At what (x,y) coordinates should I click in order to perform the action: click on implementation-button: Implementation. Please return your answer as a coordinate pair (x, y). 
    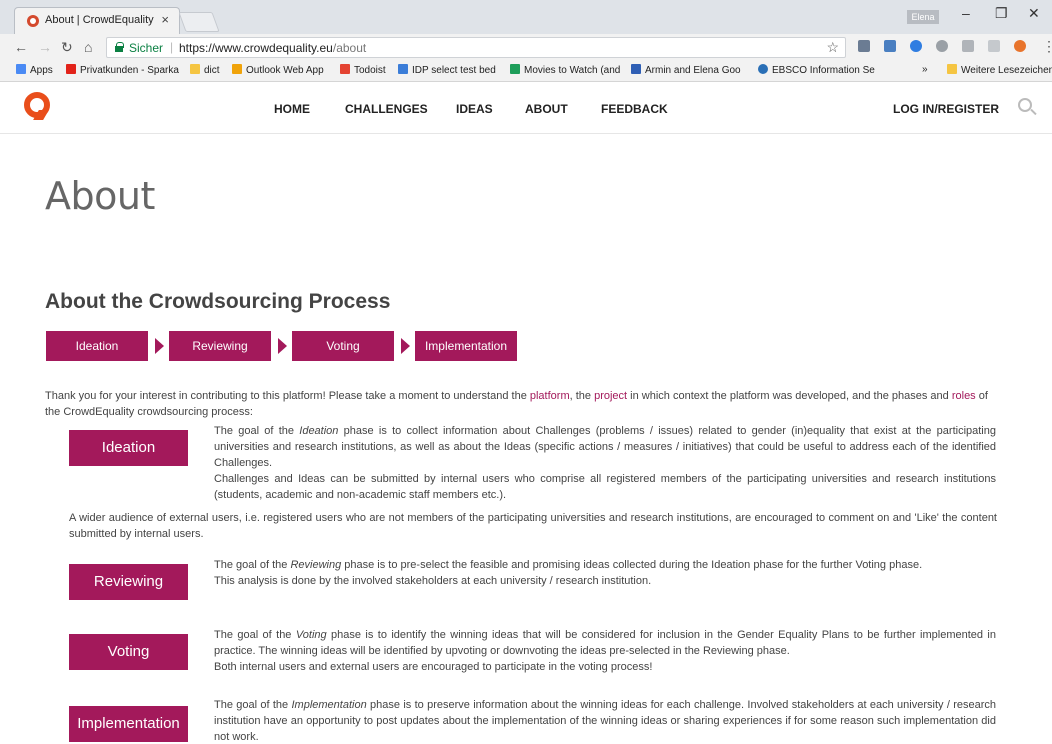
    Looking at the image, I should click on (128, 724).